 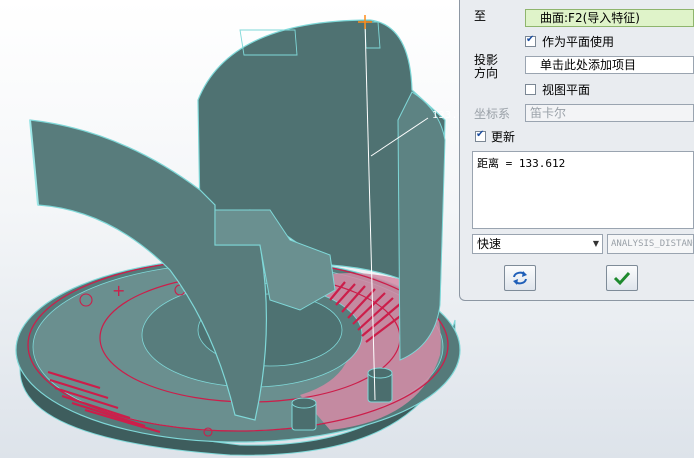 I want to click on update-label: 更新, so click(x=503, y=137).